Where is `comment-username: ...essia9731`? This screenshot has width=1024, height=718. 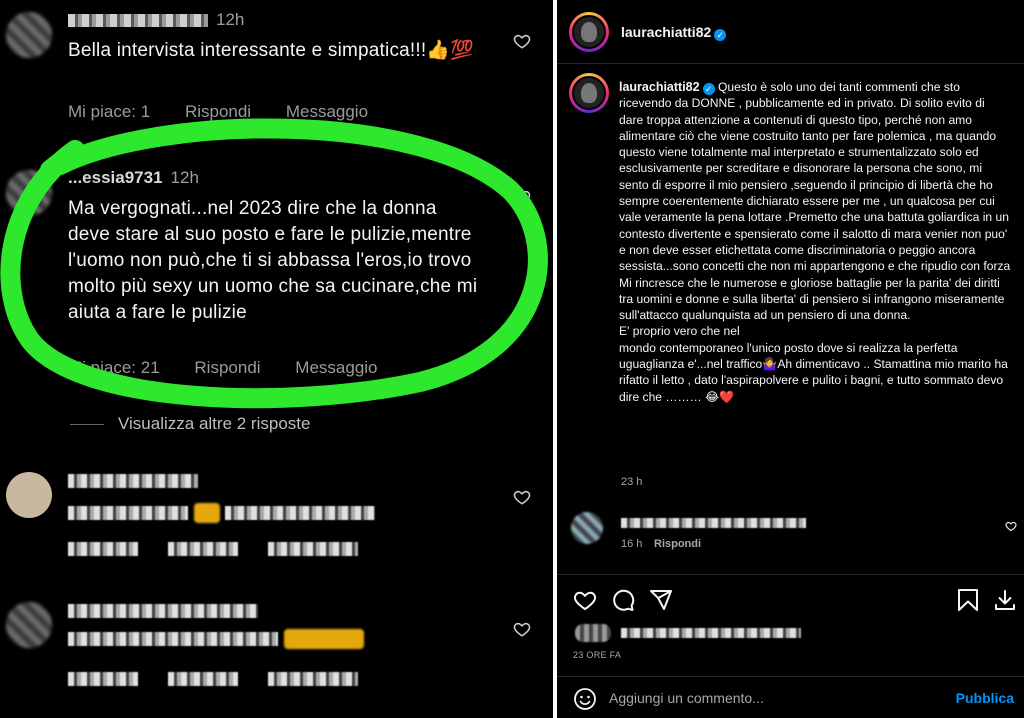 comment-username: ...essia9731 is located at coordinates (115, 177).